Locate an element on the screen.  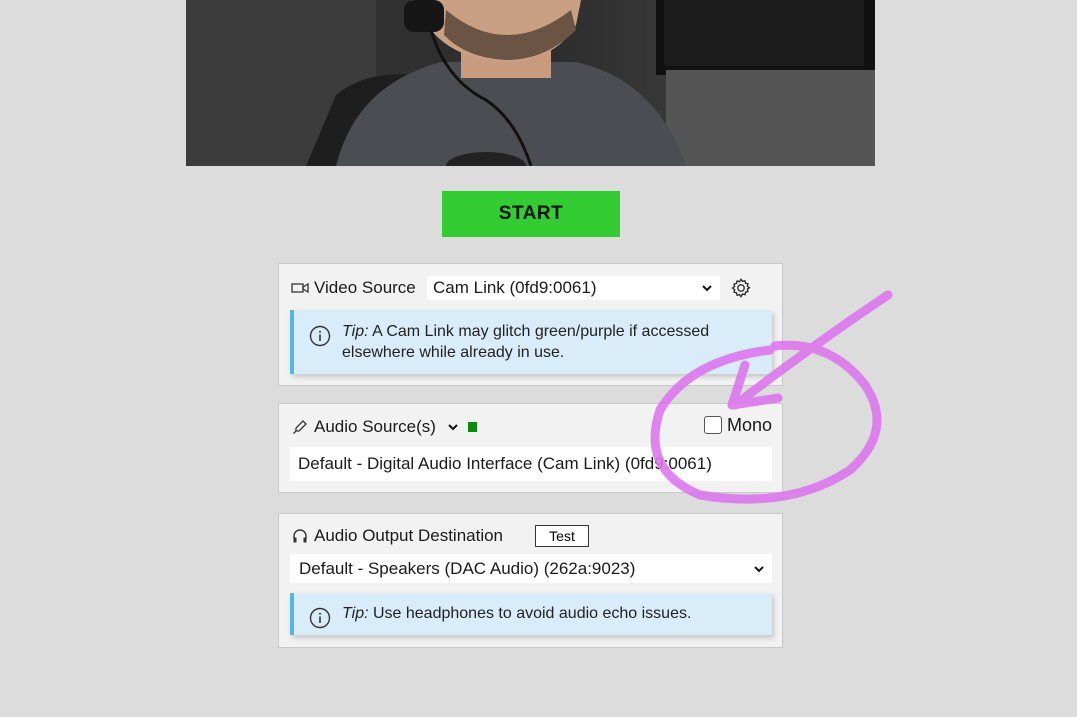
audio-level-indicator is located at coordinates (472, 427).